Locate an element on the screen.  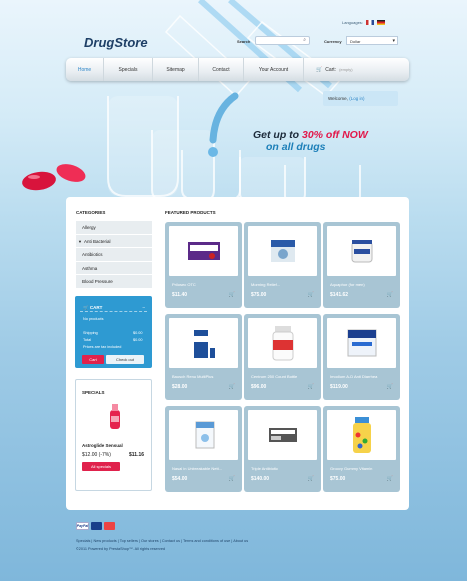
promo-headline: Get up to 30% off NOW is located at coordinates (310, 135).